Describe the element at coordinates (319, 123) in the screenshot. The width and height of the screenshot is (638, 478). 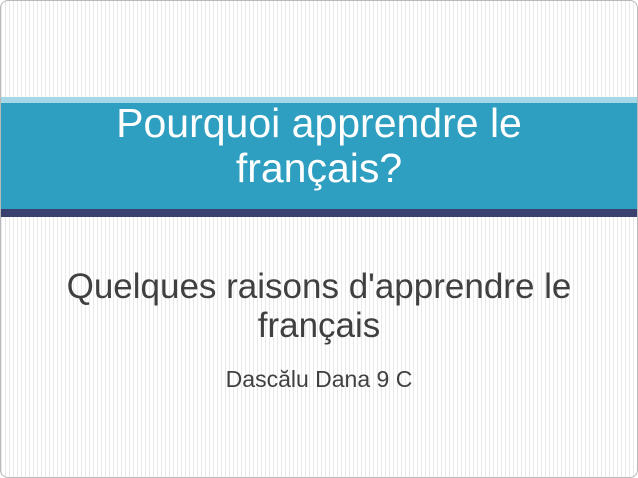
I see `slide-title-line-1: Pourquoi apprendre le` at that location.